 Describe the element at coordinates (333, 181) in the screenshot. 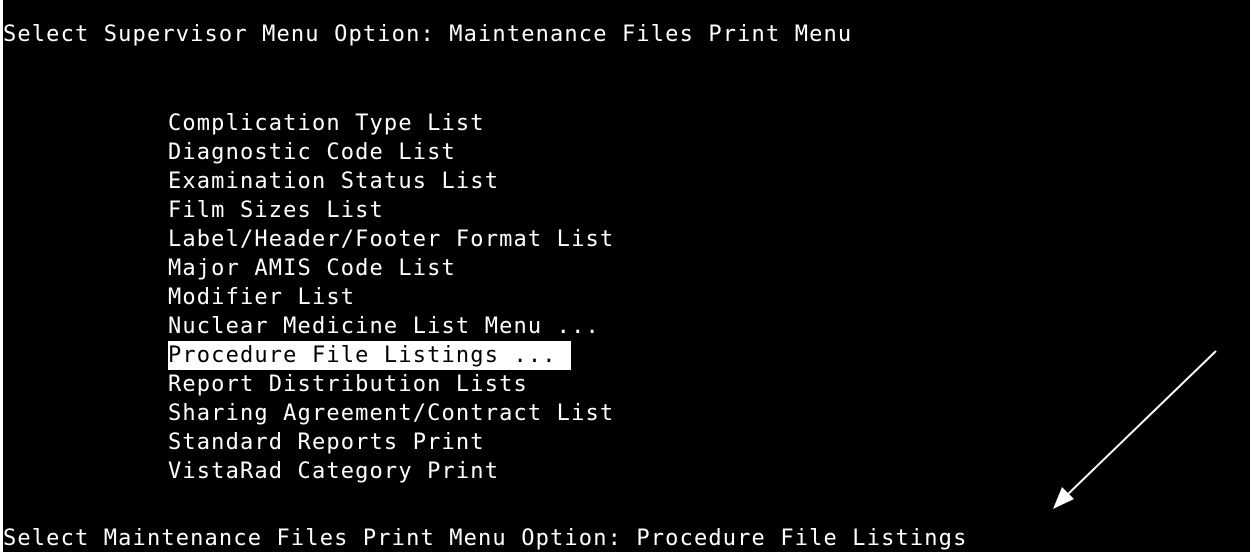

I see `menu-item-examination-status-list: Examination Status List` at that location.